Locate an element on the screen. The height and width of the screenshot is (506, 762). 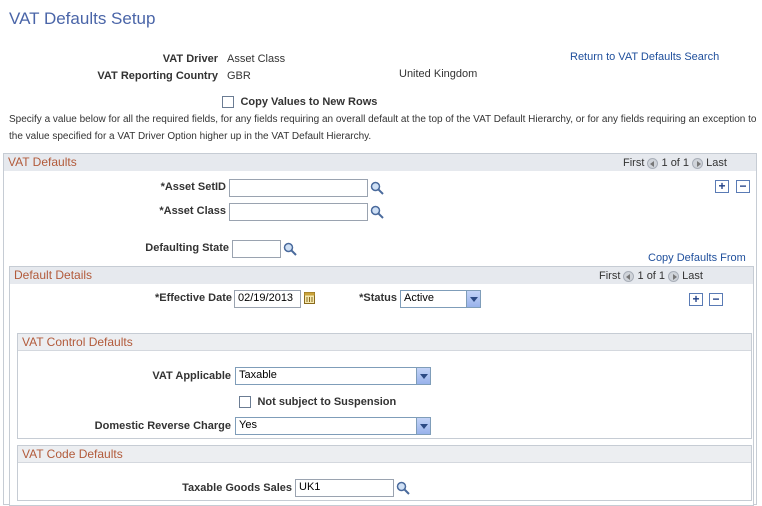
effective-date-input: 02/19/2013 is located at coordinates (267, 299).